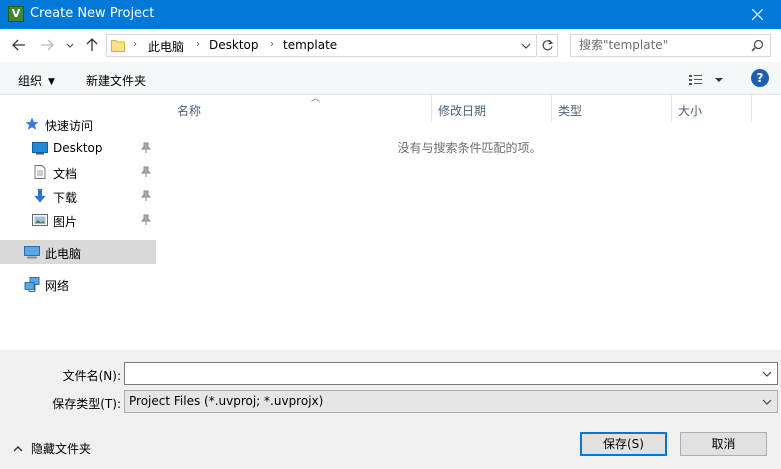  Describe the element at coordinates (451, 401) in the screenshot. I see `filetype-select: Project Files (*.uvproj; *.uvprojx)` at that location.